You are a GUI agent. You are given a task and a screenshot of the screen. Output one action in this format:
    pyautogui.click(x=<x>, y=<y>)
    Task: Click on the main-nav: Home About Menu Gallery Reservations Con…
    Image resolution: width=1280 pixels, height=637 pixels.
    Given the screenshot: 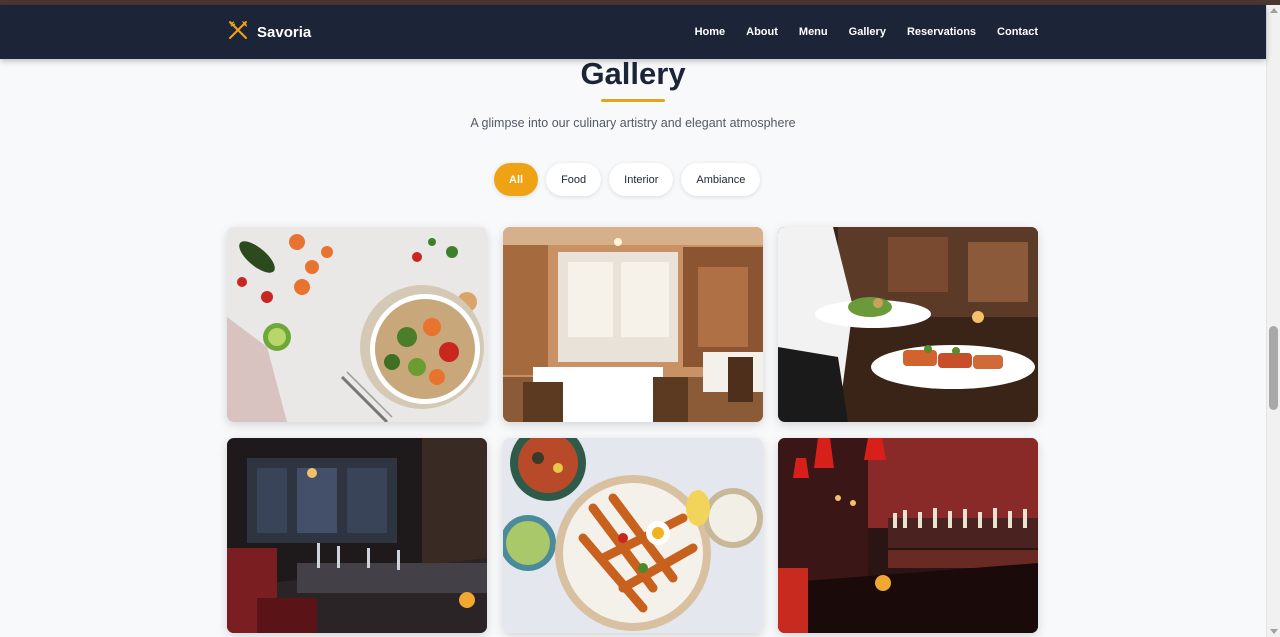 What is the action you would take?
    pyautogui.click(x=866, y=32)
    